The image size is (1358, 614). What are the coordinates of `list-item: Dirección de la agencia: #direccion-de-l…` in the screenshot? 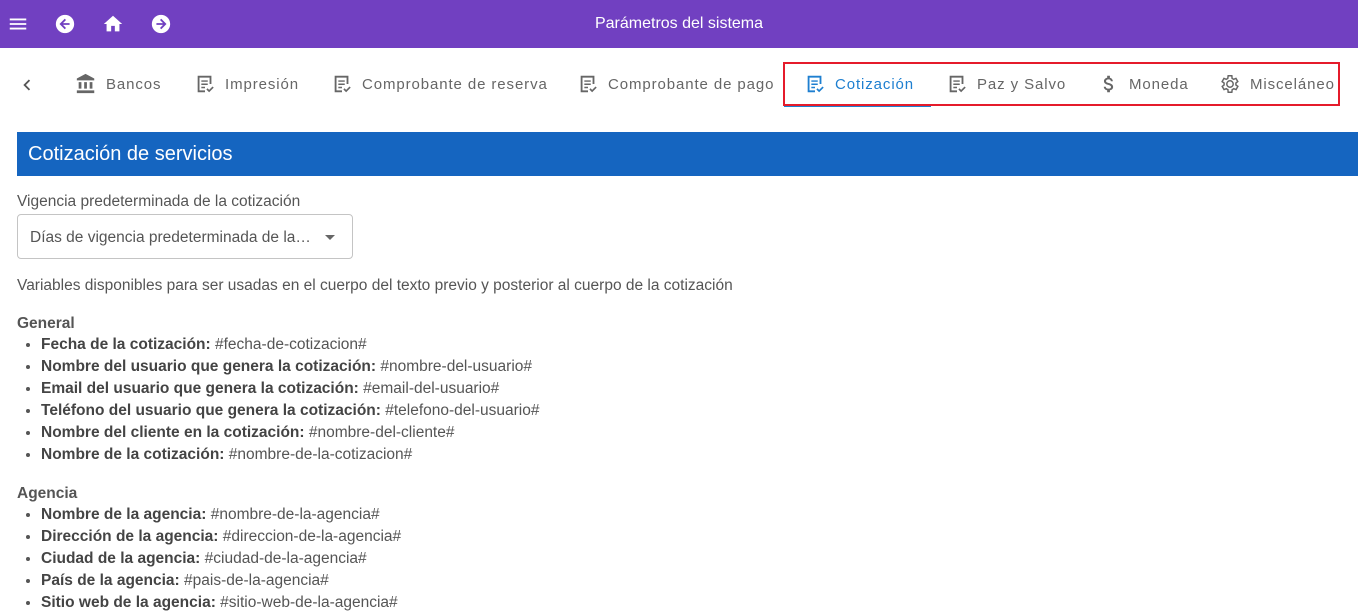 It's located at (221, 537).